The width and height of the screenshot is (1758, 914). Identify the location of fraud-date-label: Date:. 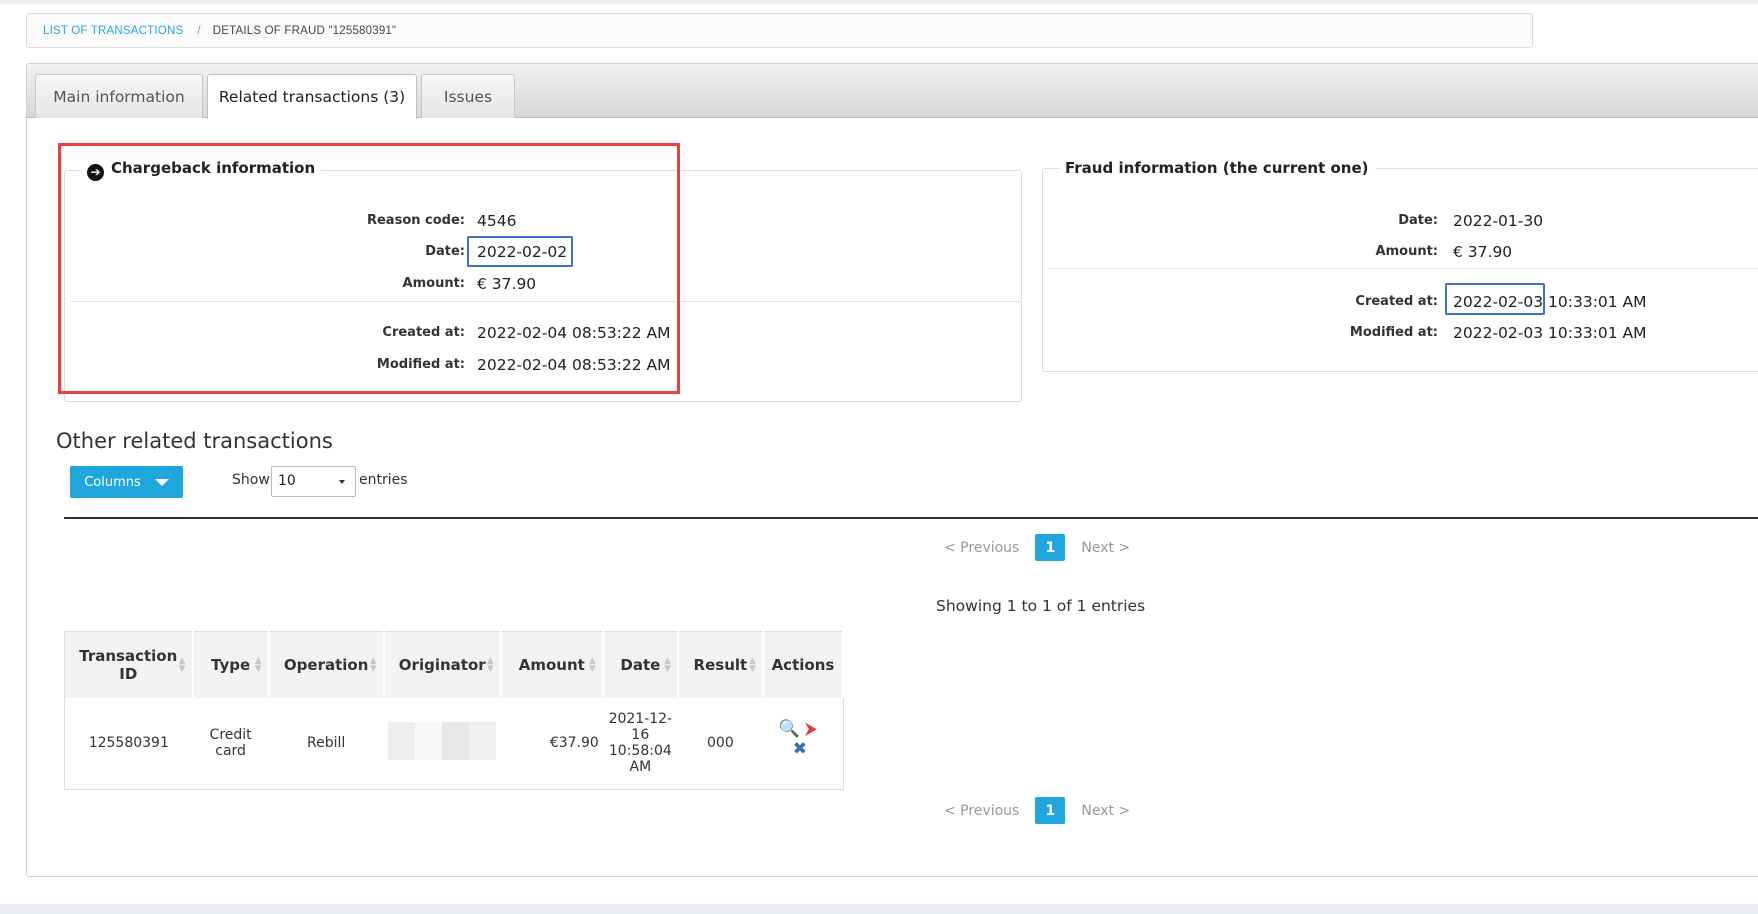
(1418, 220).